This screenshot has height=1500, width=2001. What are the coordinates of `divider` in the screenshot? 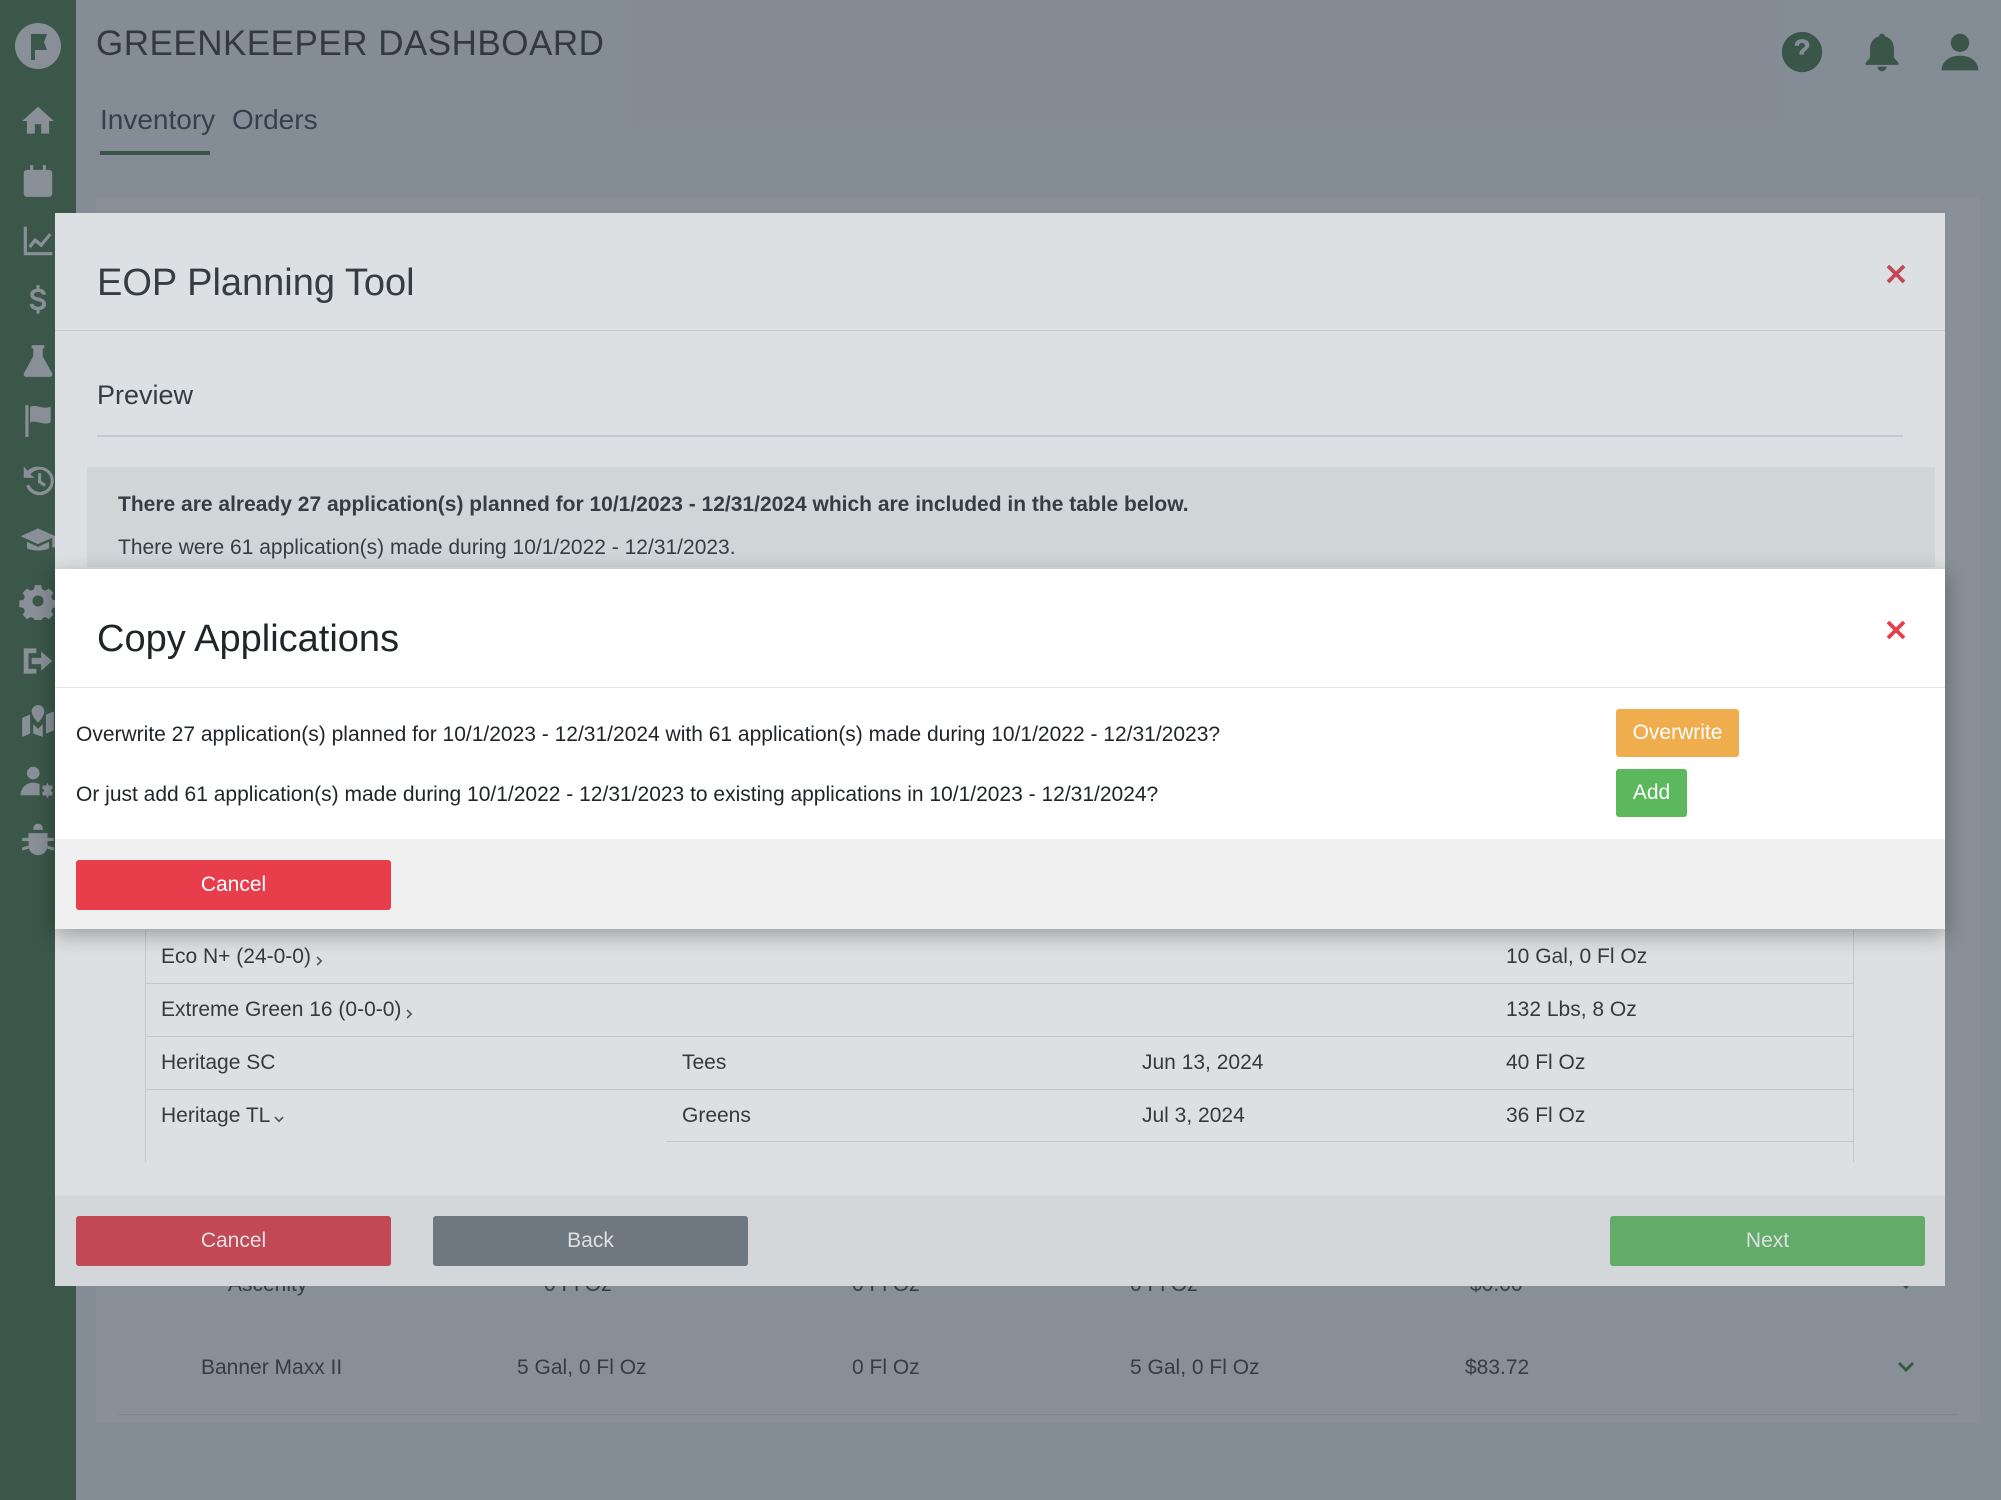 It's located at (1000, 687).